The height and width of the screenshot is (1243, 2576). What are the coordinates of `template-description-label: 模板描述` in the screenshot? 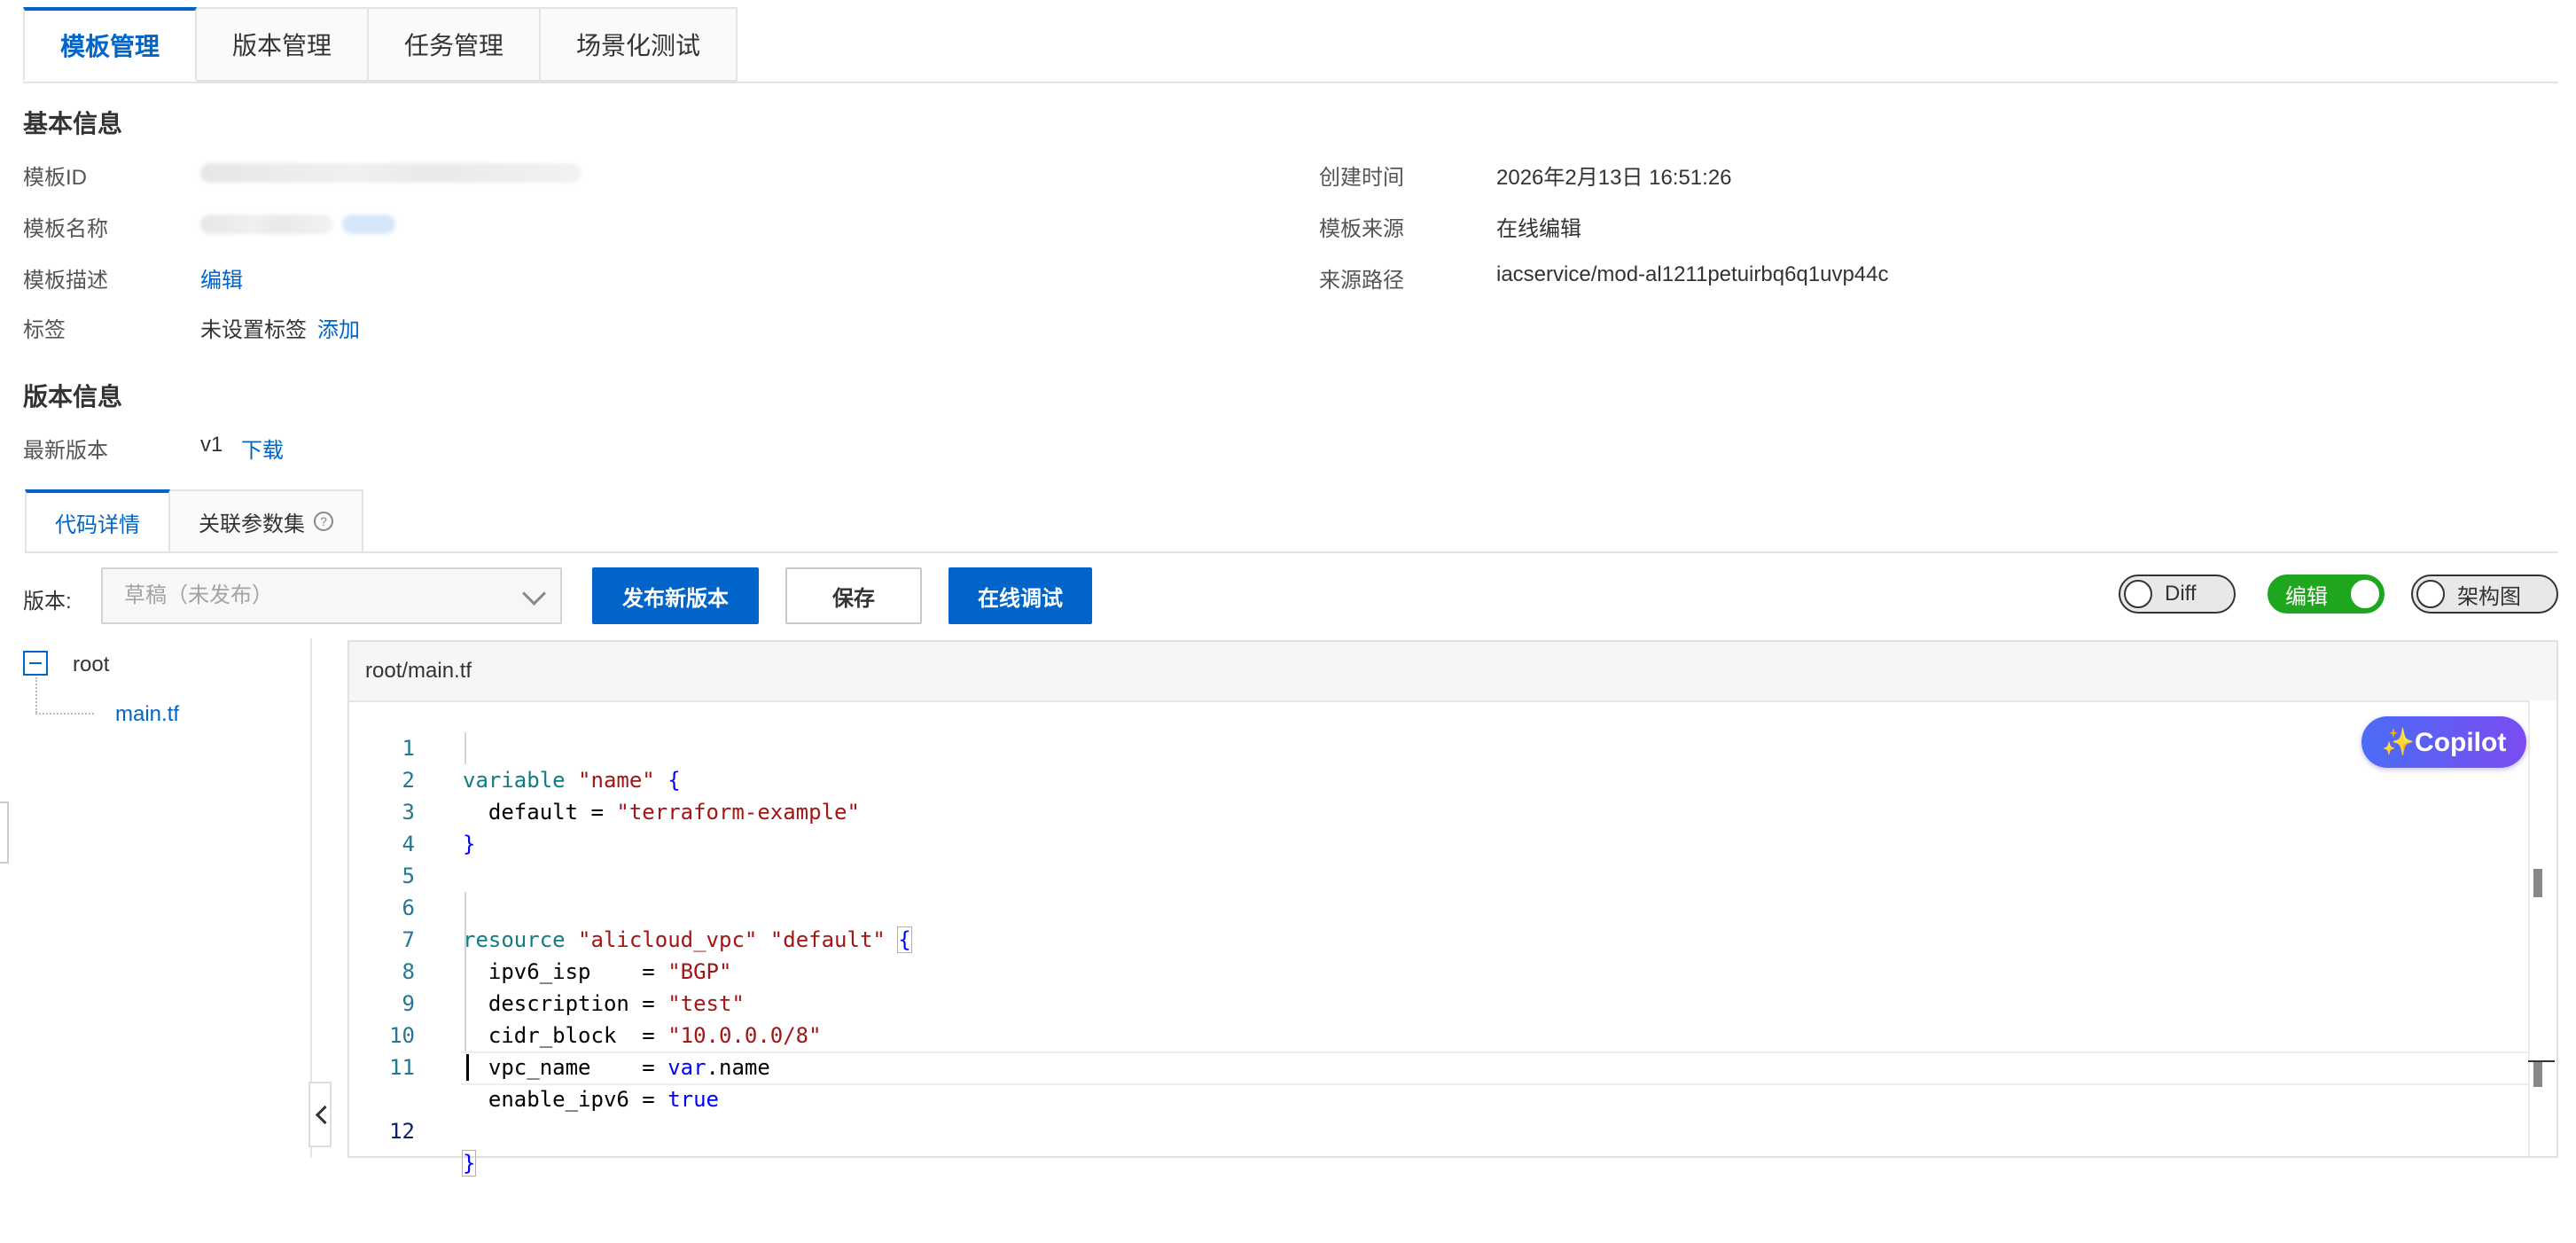 It's located at (65, 281).